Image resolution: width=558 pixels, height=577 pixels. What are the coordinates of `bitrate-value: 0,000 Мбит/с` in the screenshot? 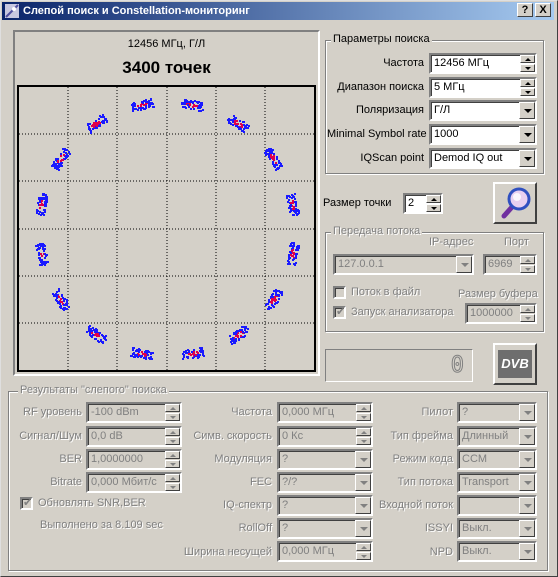 It's located at (124, 482).